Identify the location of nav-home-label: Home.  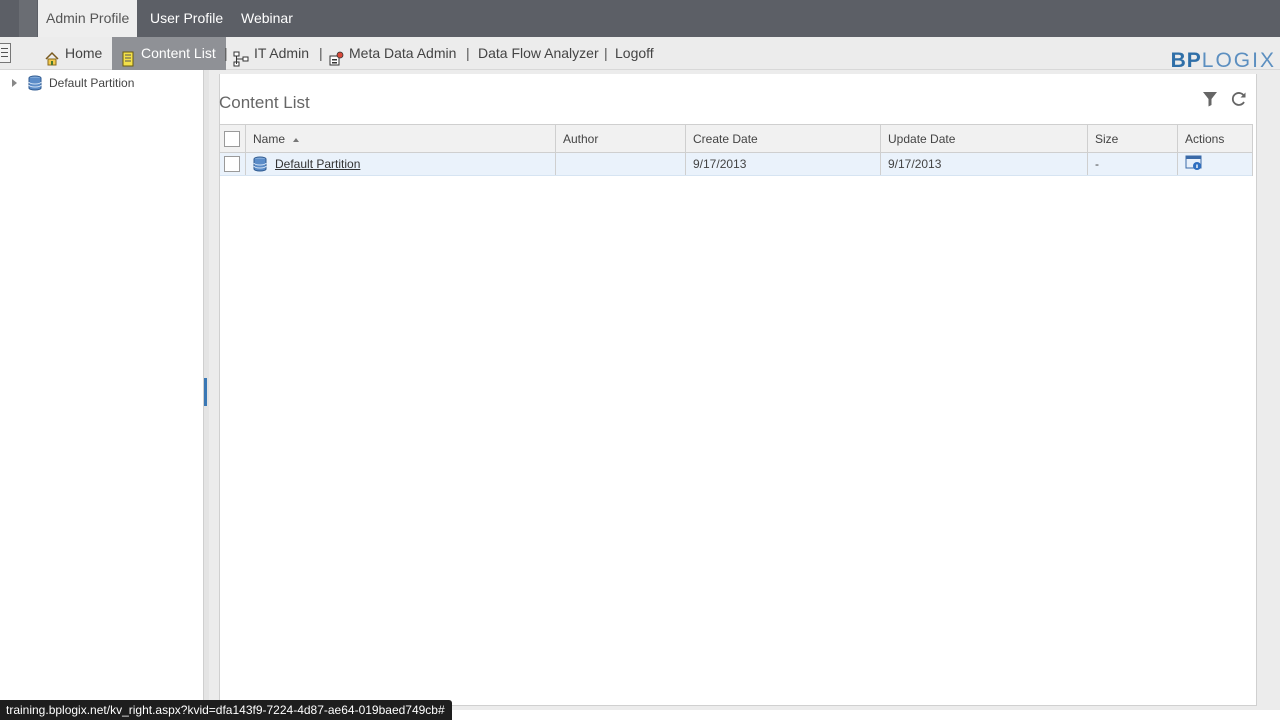
(84, 53).